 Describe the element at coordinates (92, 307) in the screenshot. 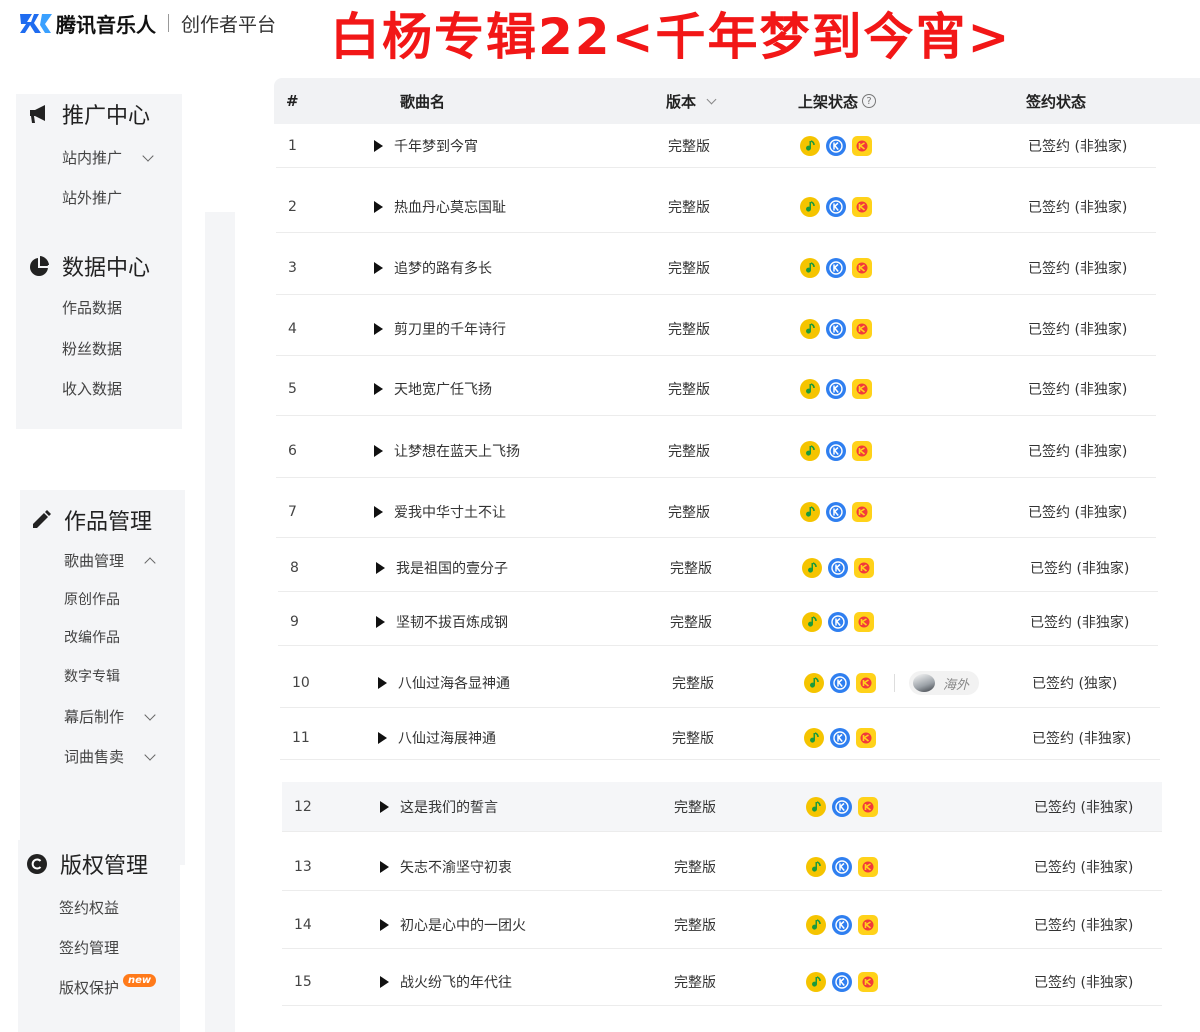

I see `sidebar-item-works-data: 作品数据` at that location.